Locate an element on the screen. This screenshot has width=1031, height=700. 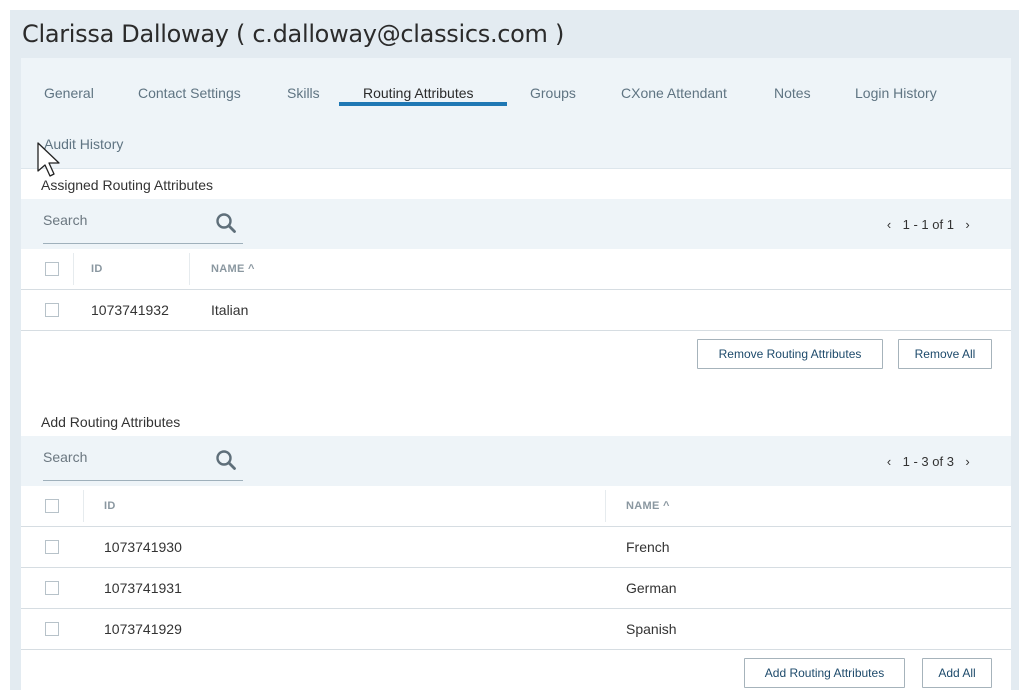
row-id: 1073741931 is located at coordinates (143, 588).